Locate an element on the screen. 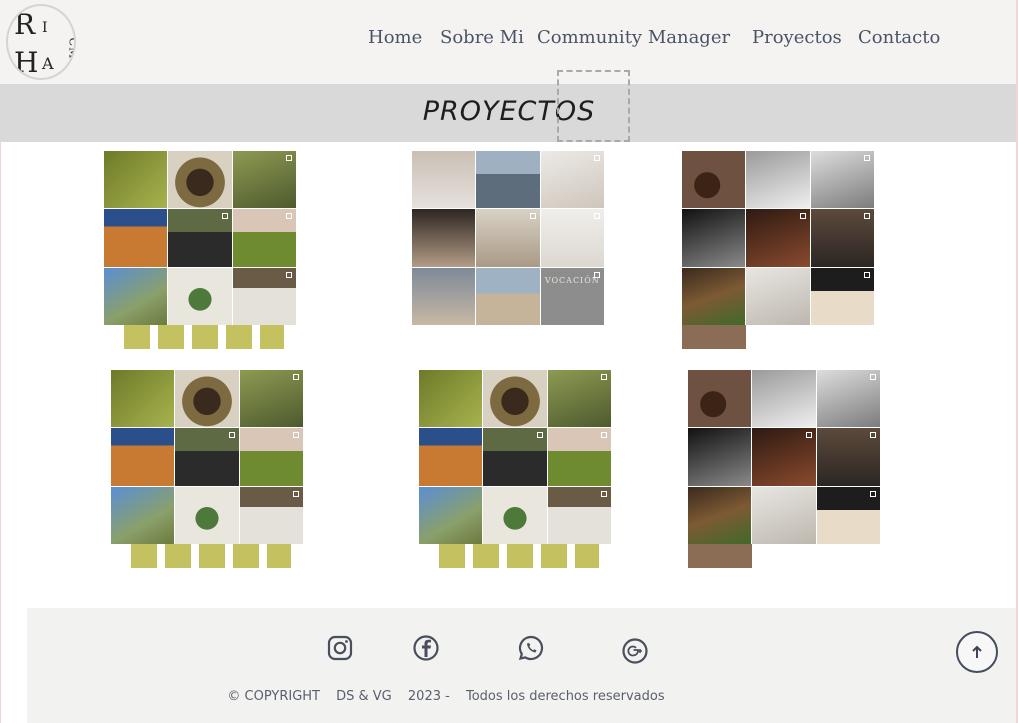 The height and width of the screenshot is (723, 1018). mosaic-caption: VOCACIÓN is located at coordinates (572, 280).